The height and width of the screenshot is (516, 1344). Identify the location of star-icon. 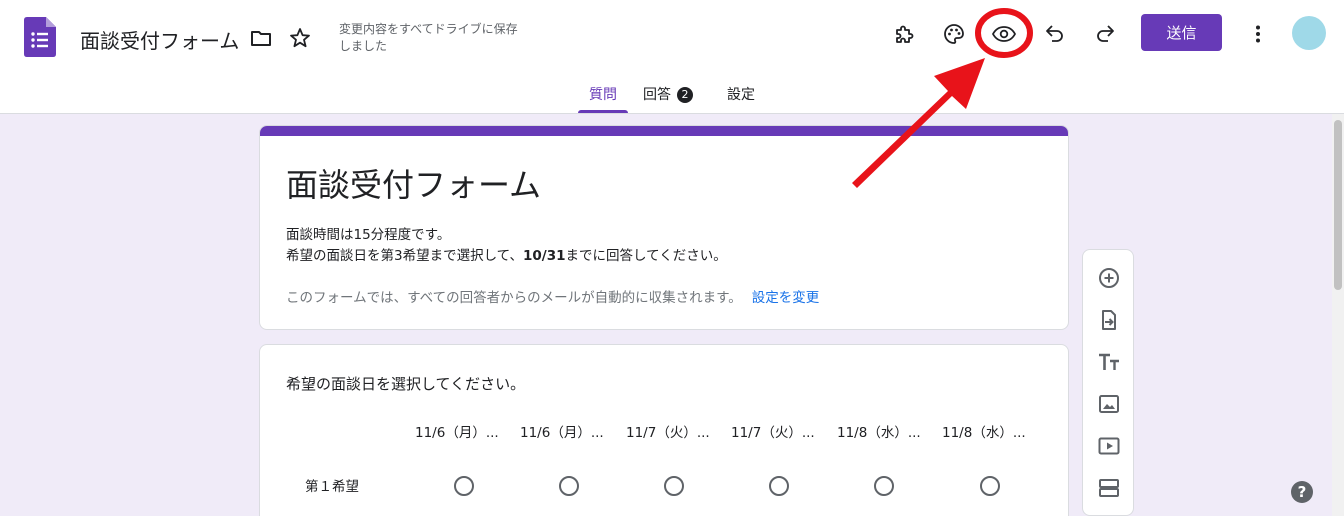
(300, 38).